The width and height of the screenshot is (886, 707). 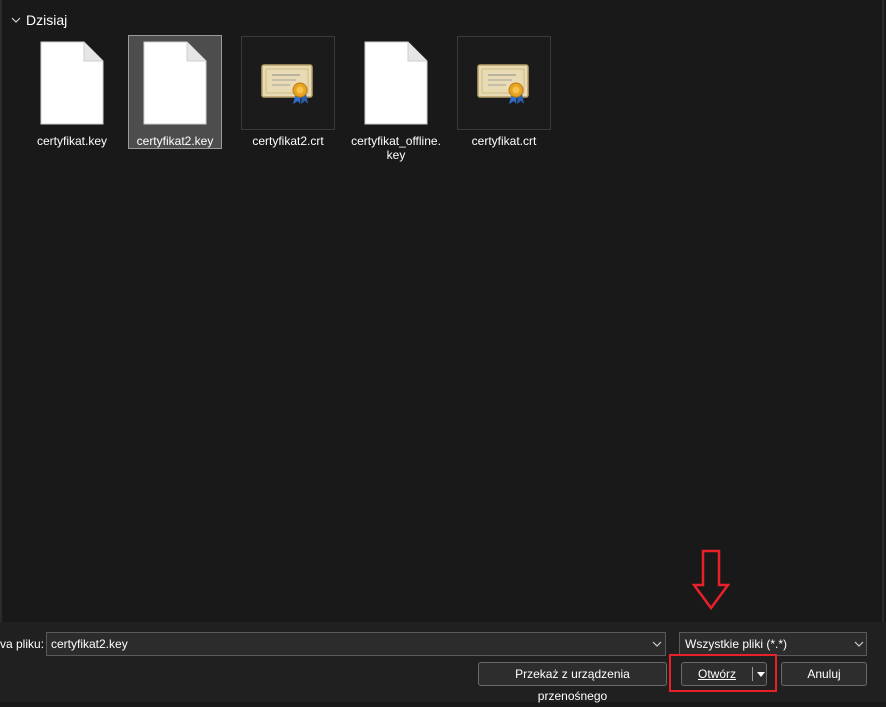 I want to click on down-arrow-annotation, so click(x=711, y=580).